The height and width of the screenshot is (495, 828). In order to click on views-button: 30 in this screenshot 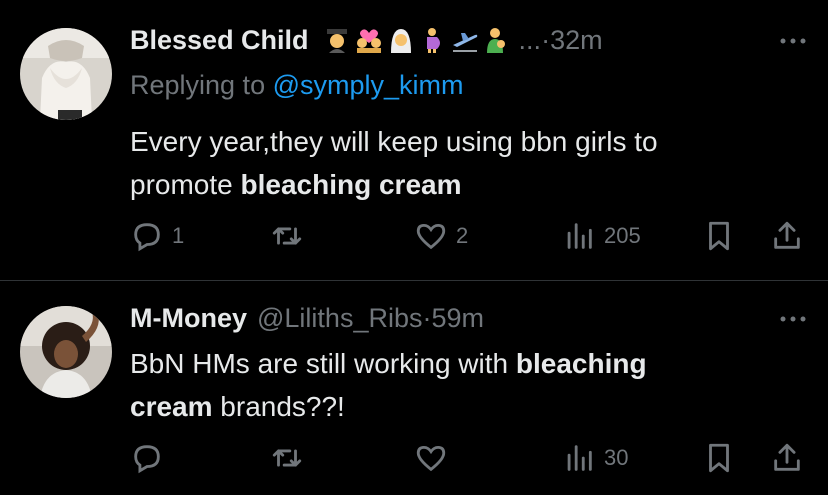, I will do `click(595, 458)`.